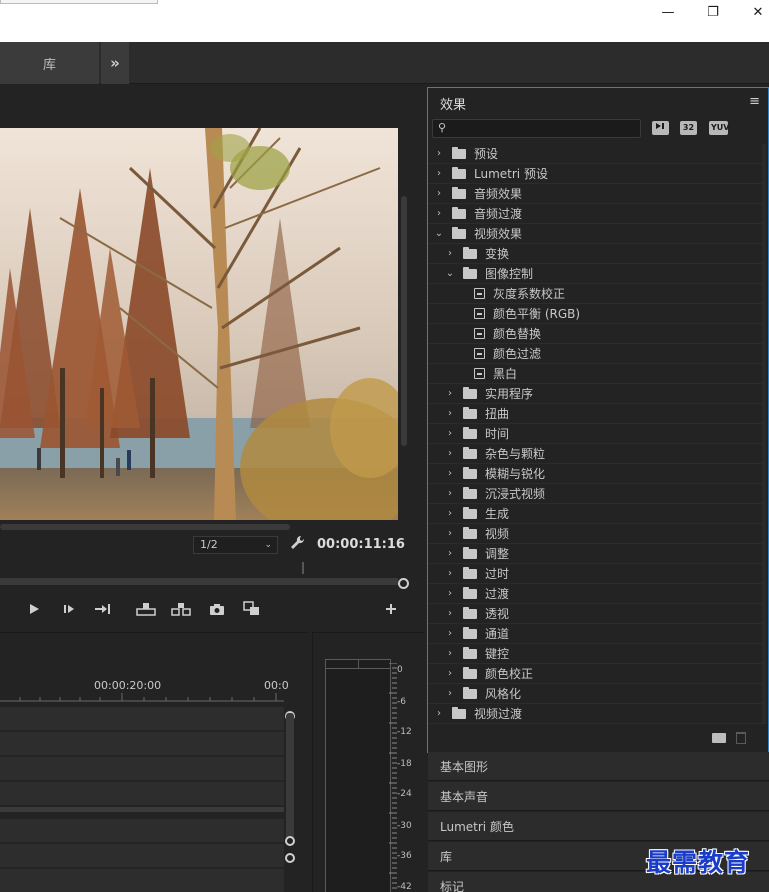 The height and width of the screenshot is (892, 769). Describe the element at coordinates (595, 254) in the screenshot. I see `effects-folder: › 变换` at that location.